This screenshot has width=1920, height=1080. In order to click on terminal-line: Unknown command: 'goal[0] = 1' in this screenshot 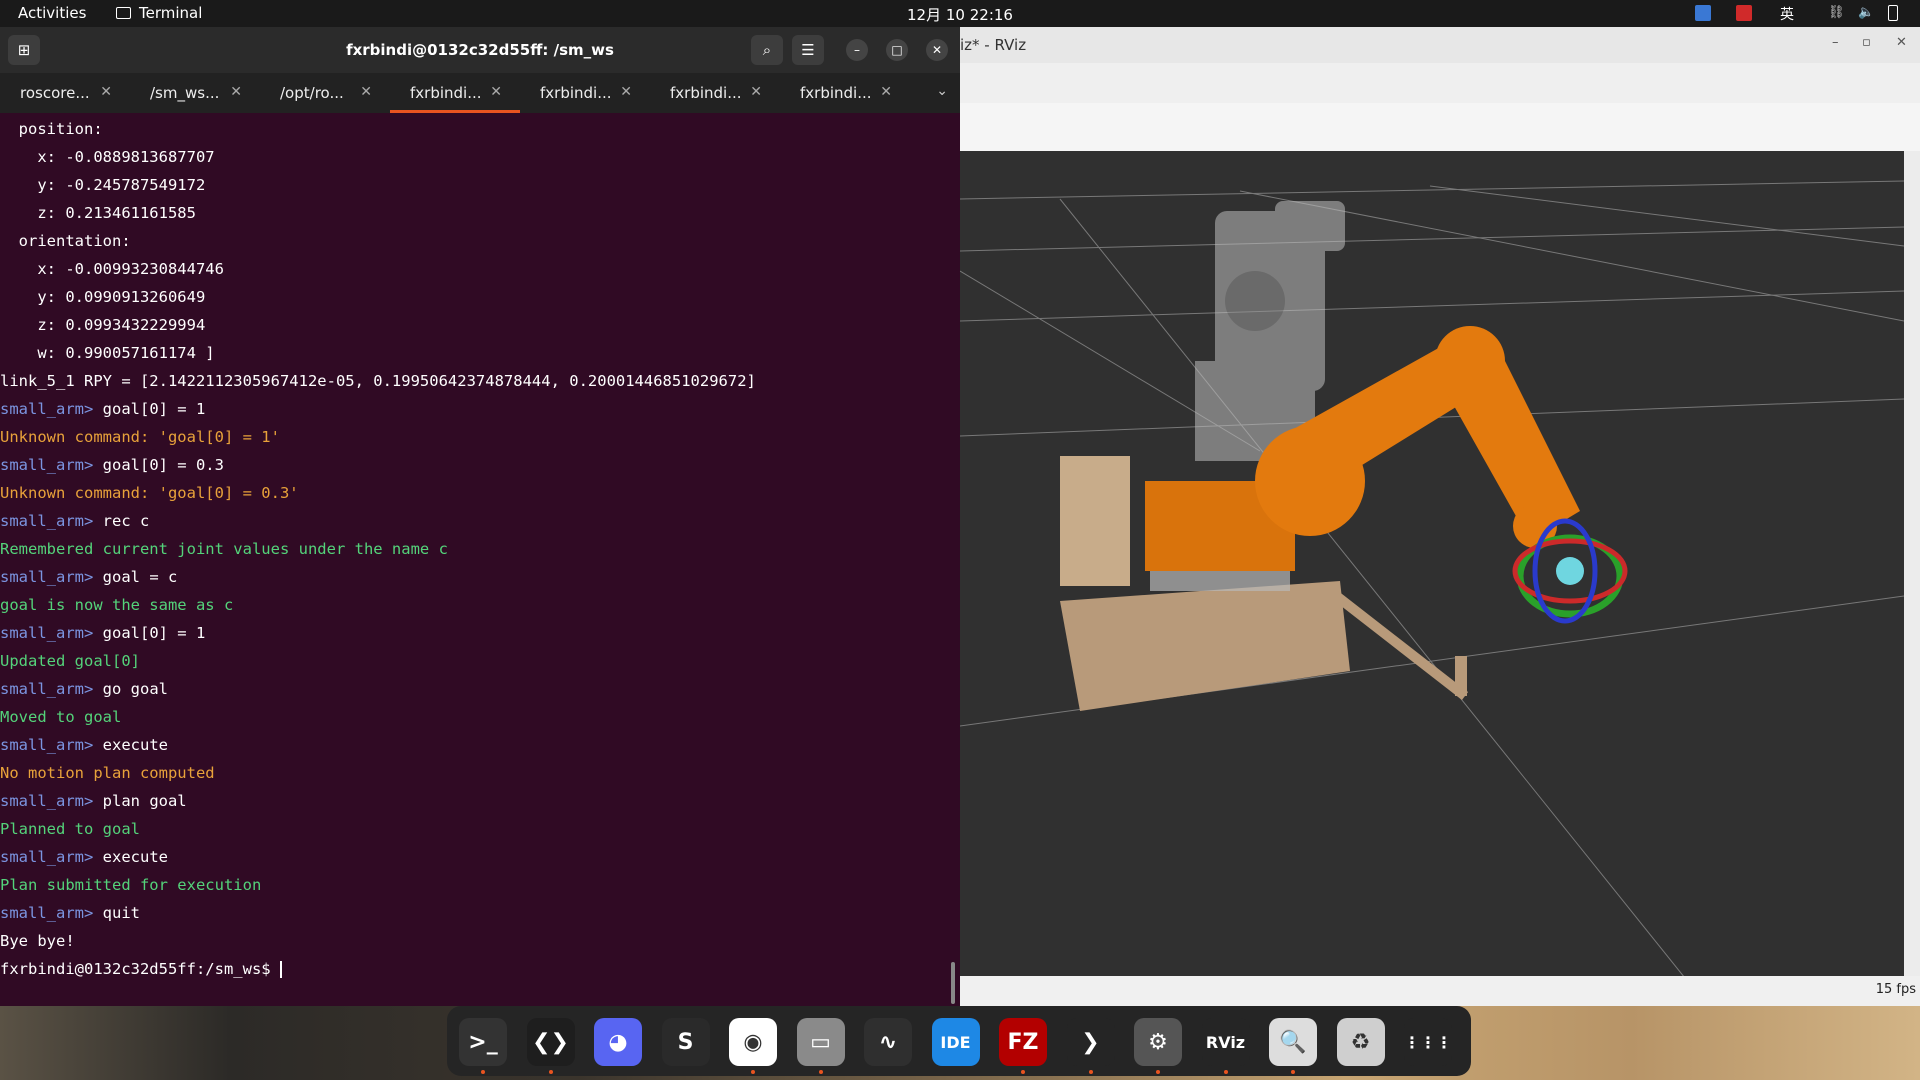, I will do `click(475, 437)`.